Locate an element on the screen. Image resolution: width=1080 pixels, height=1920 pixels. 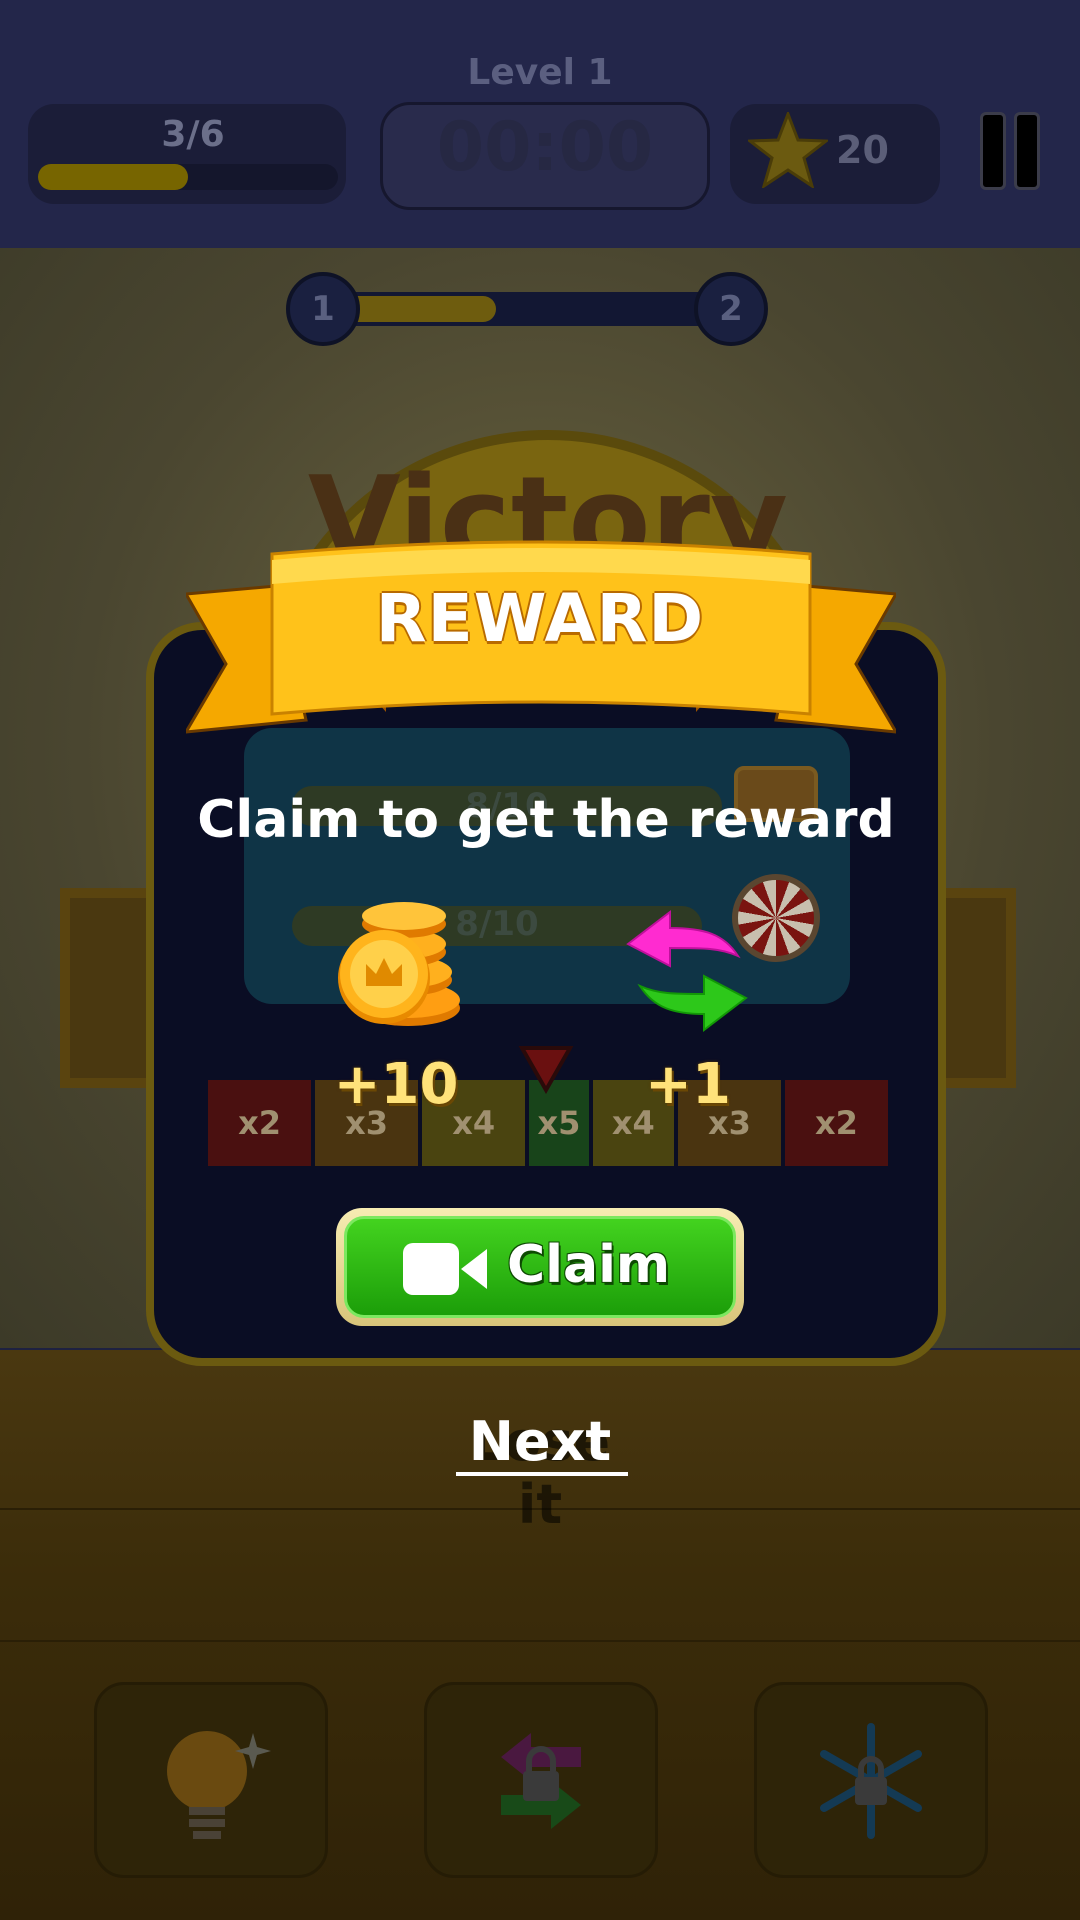
plank-line is located at coordinates (540, 1641).